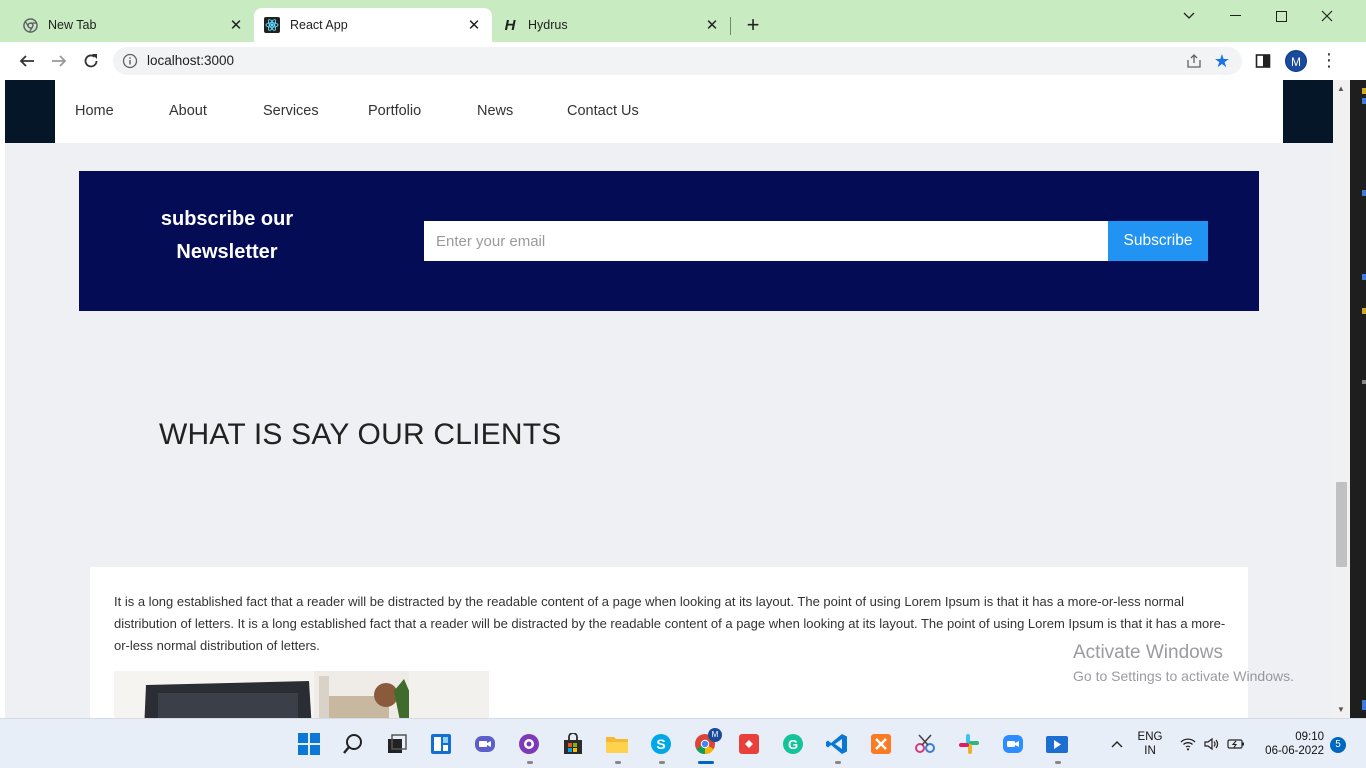 This screenshot has width=1366, height=768. Describe the element at coordinates (1296, 61) in the screenshot. I see `profile-avatar: M` at that location.